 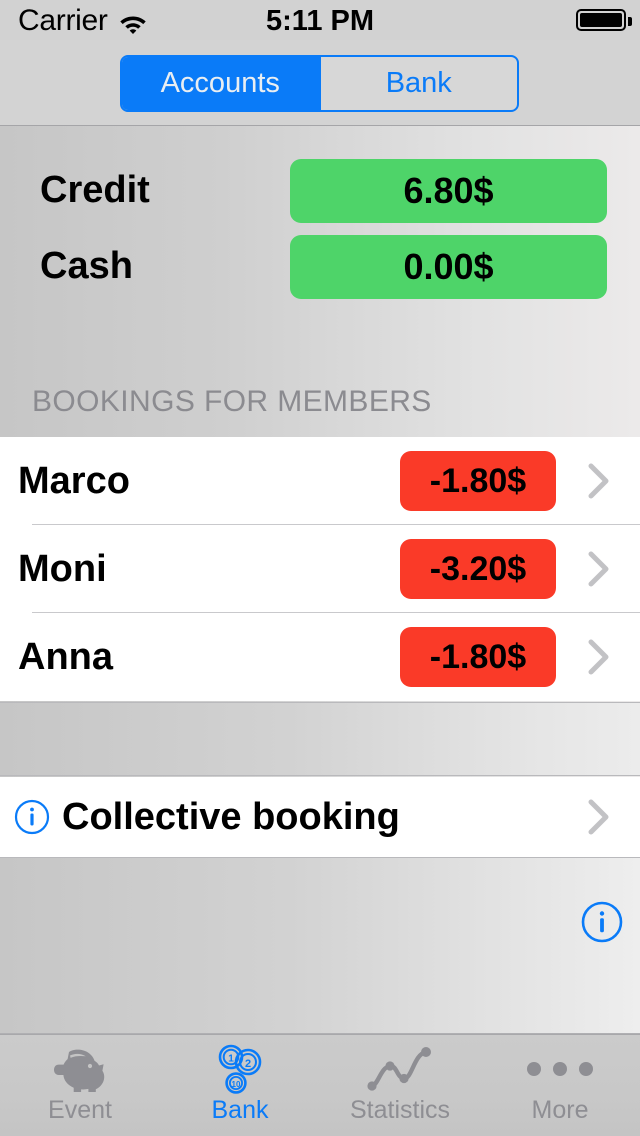 What do you see at coordinates (448, 266) in the screenshot?
I see `cash-amount-badge: 0.00$` at bounding box center [448, 266].